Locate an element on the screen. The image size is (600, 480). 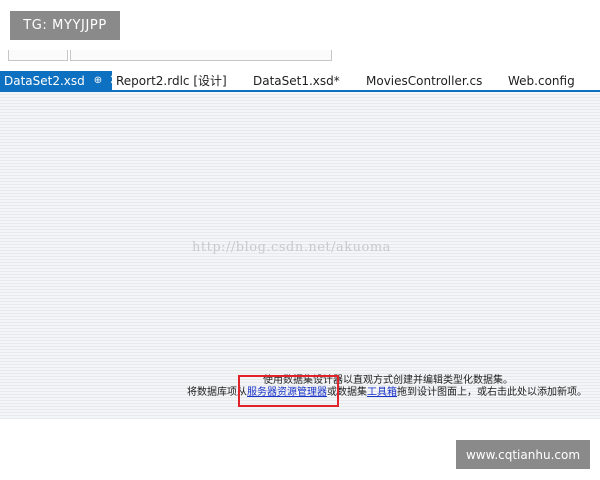
tab-label: DataSet2.xsd is located at coordinates (44, 80).